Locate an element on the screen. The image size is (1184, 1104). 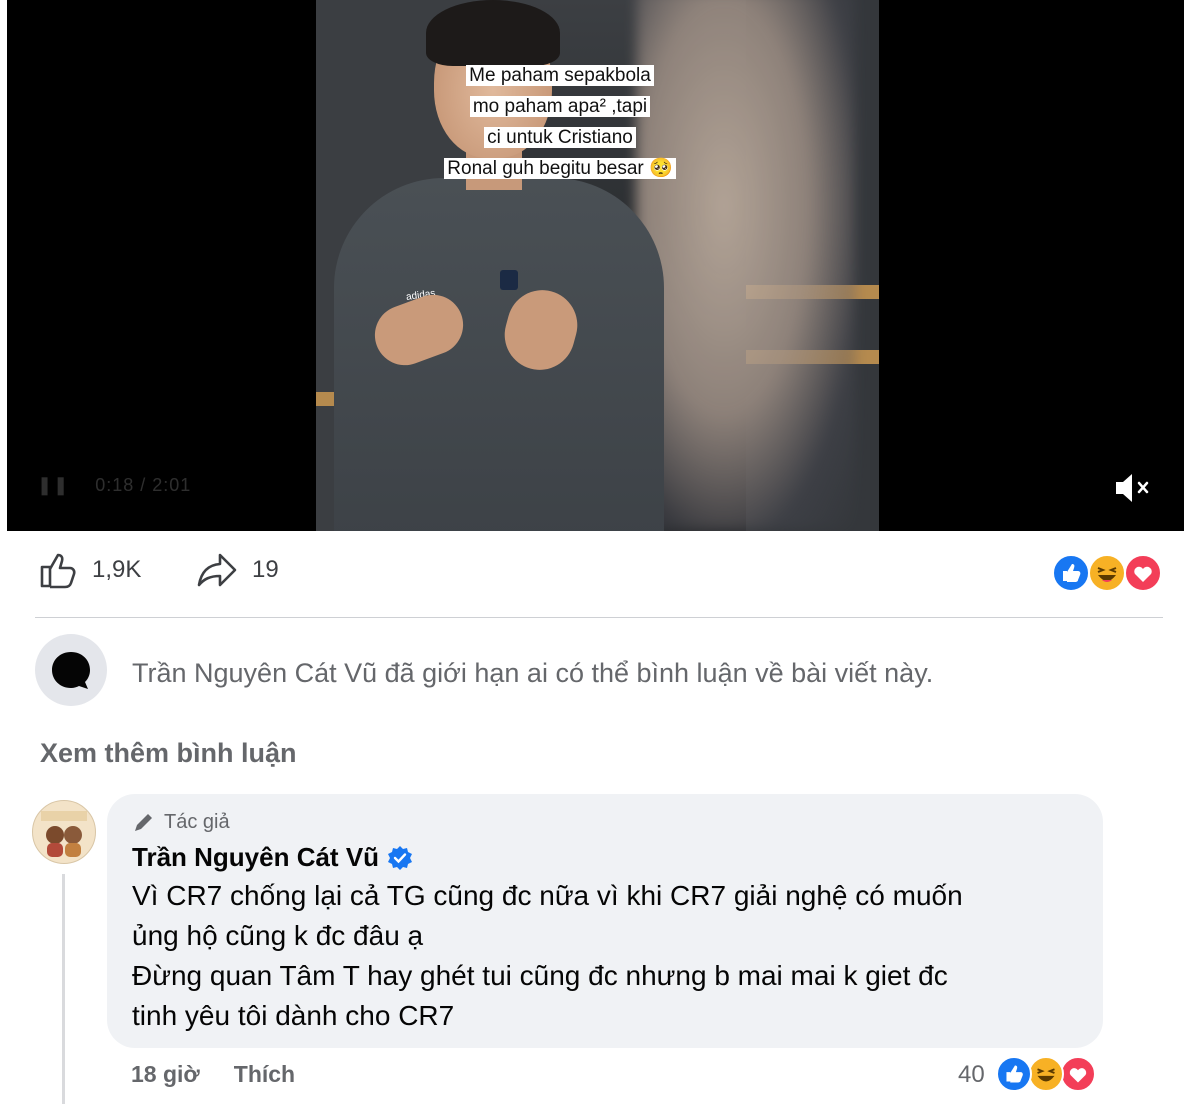
view-more-comments-link: Xem thêm bình luận is located at coordinates (168, 753).